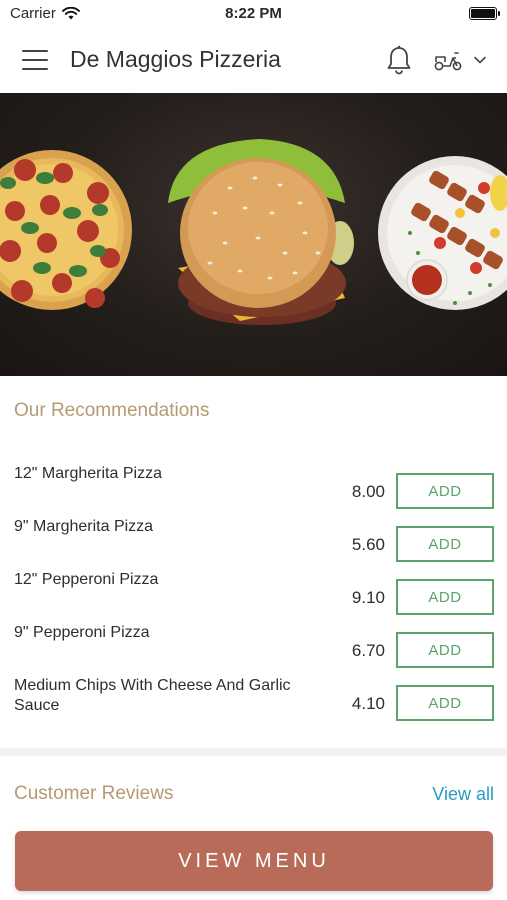 Image resolution: width=507 pixels, height=900 pixels. I want to click on item-price: 6.70, so click(368, 650).